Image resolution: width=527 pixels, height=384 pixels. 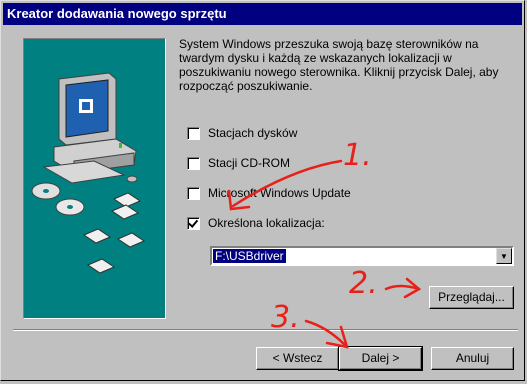 I want to click on option-cd-rom: Stacji CD-ROM, so click(x=238, y=163).